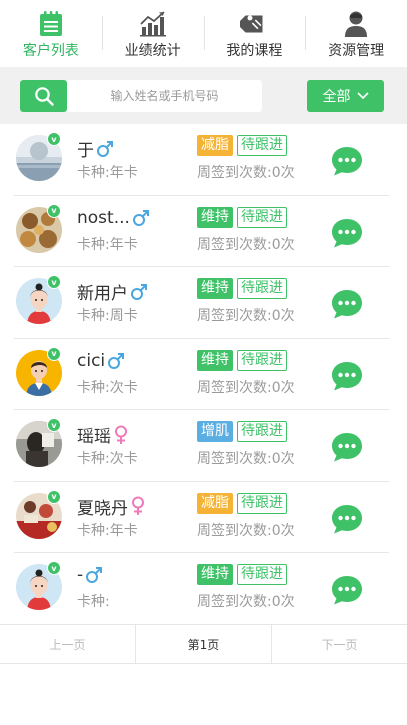 The width and height of the screenshot is (407, 725). I want to click on goal-tag: 增肌, so click(215, 431).